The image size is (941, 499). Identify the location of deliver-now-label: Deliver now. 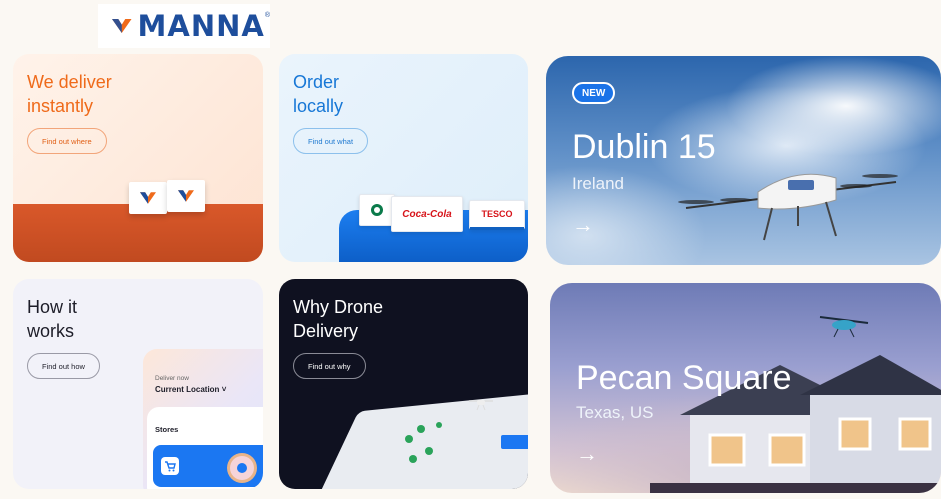
(172, 378).